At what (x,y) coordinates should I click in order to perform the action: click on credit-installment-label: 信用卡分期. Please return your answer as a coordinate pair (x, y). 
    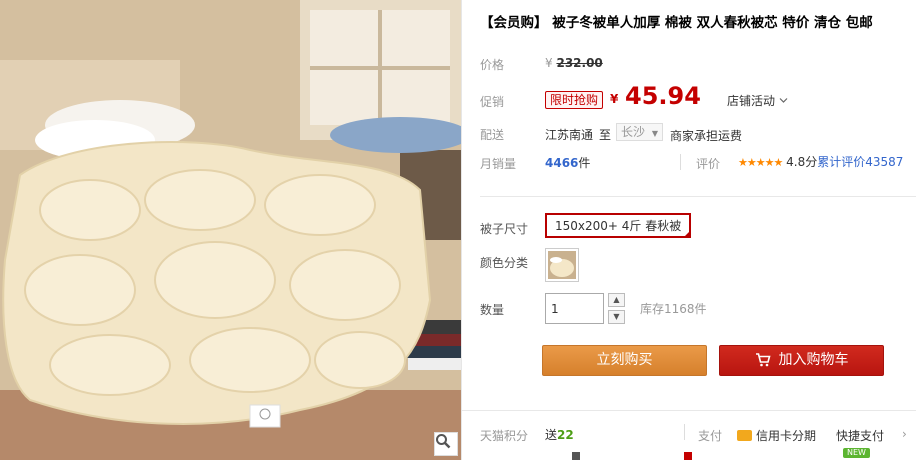
    Looking at the image, I should click on (786, 436).